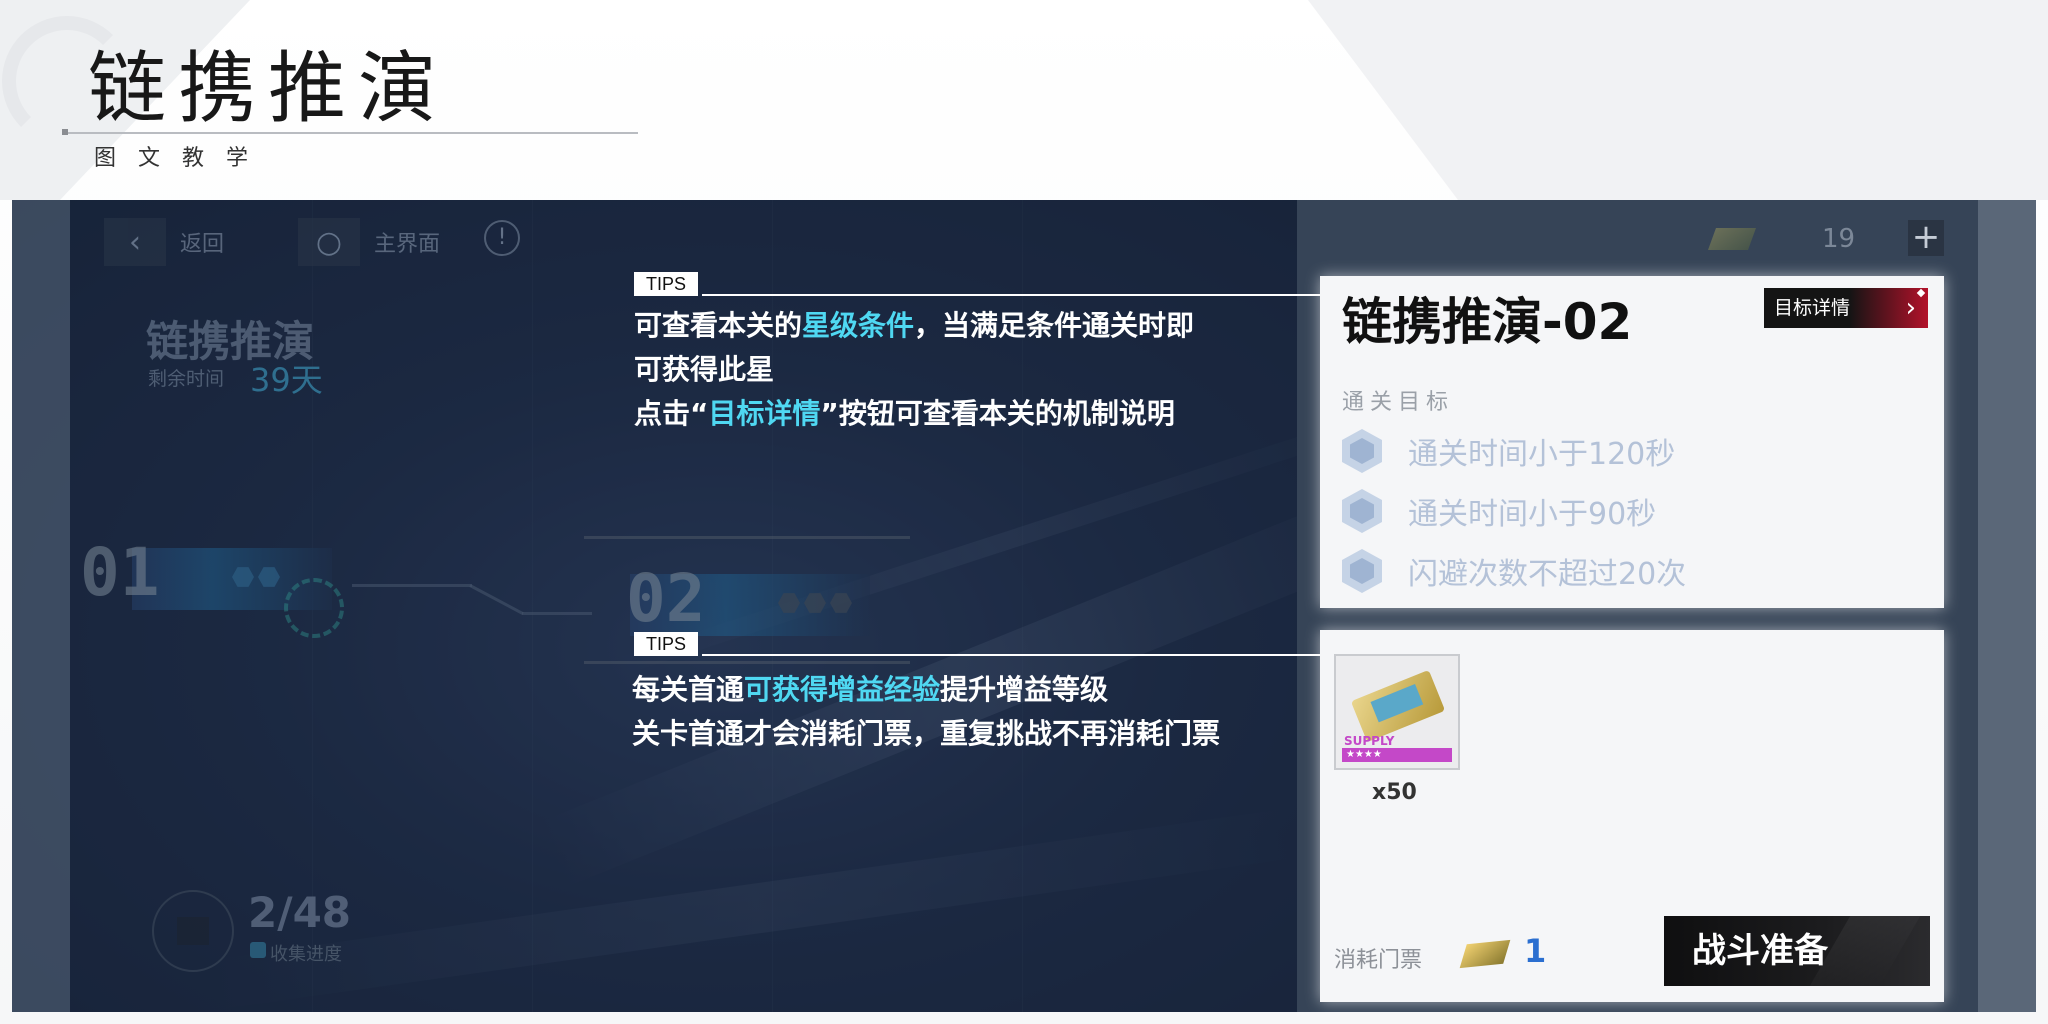 Image resolution: width=2048 pixels, height=1024 pixels. What do you see at coordinates (369, 242) in the screenshot?
I see `home-button: ○ 主界面` at bounding box center [369, 242].